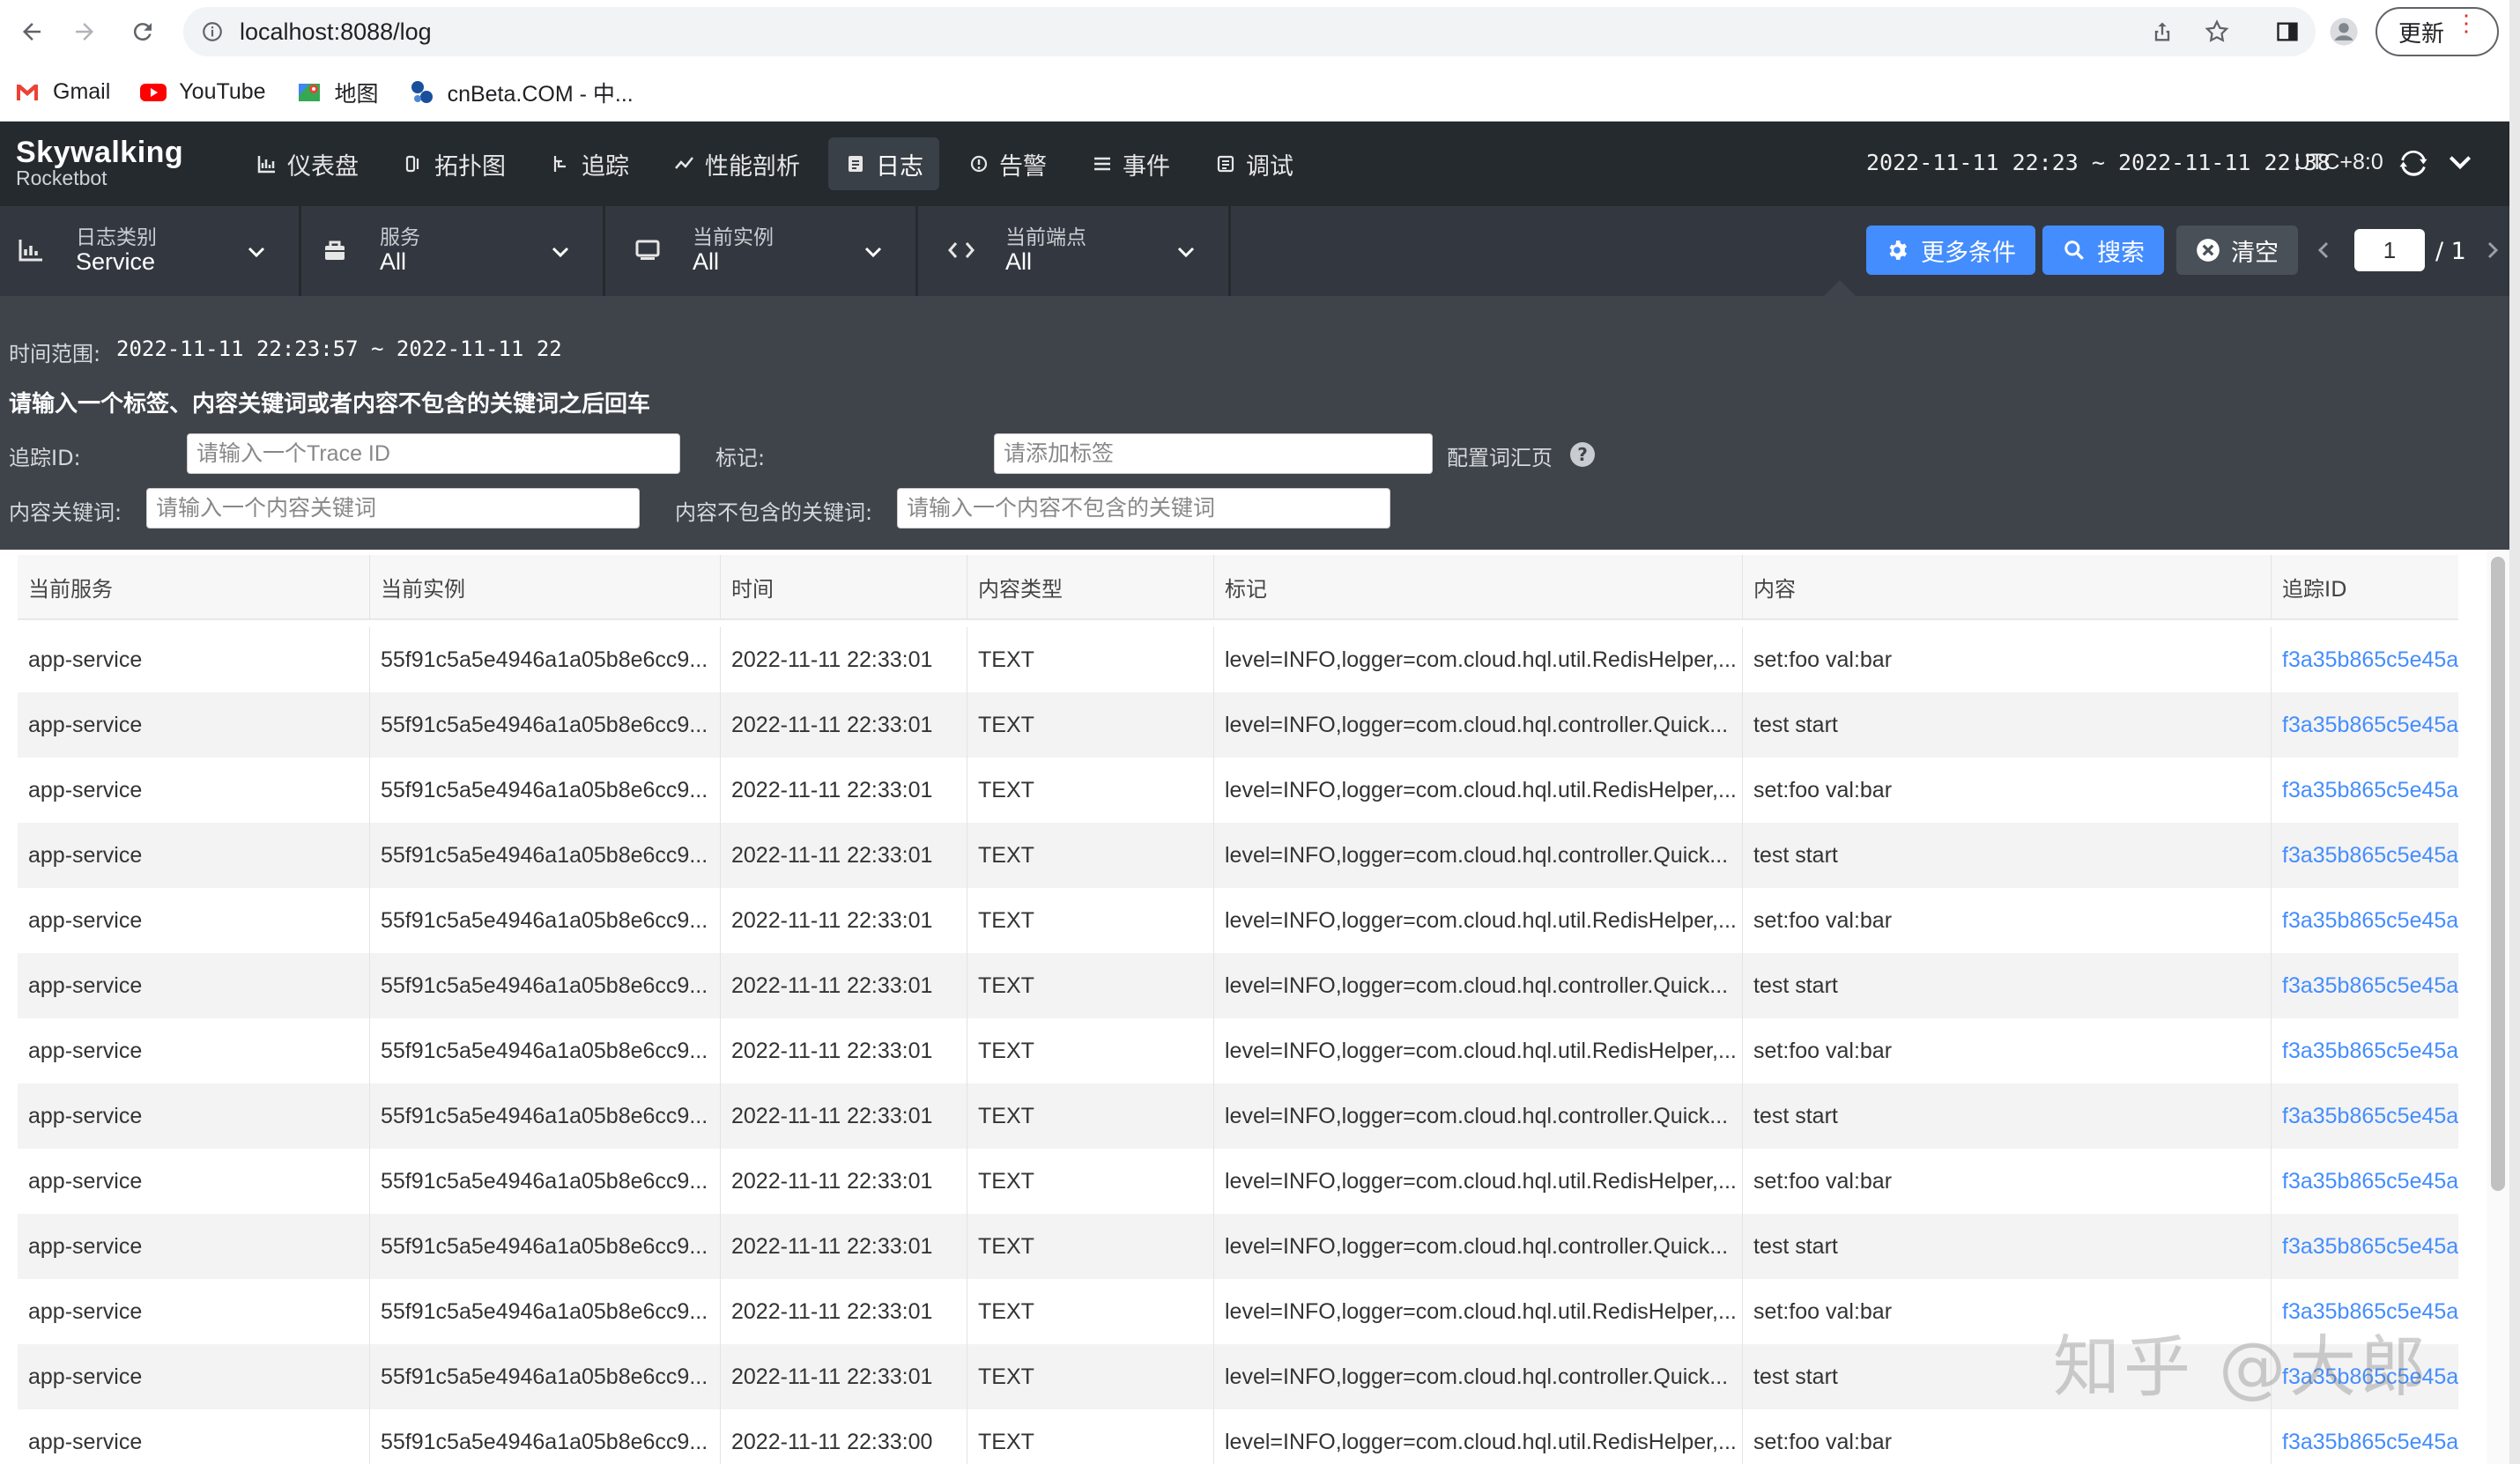 This screenshot has width=2520, height=1464. What do you see at coordinates (194, 586) in the screenshot?
I see `column-header: 当前服务` at bounding box center [194, 586].